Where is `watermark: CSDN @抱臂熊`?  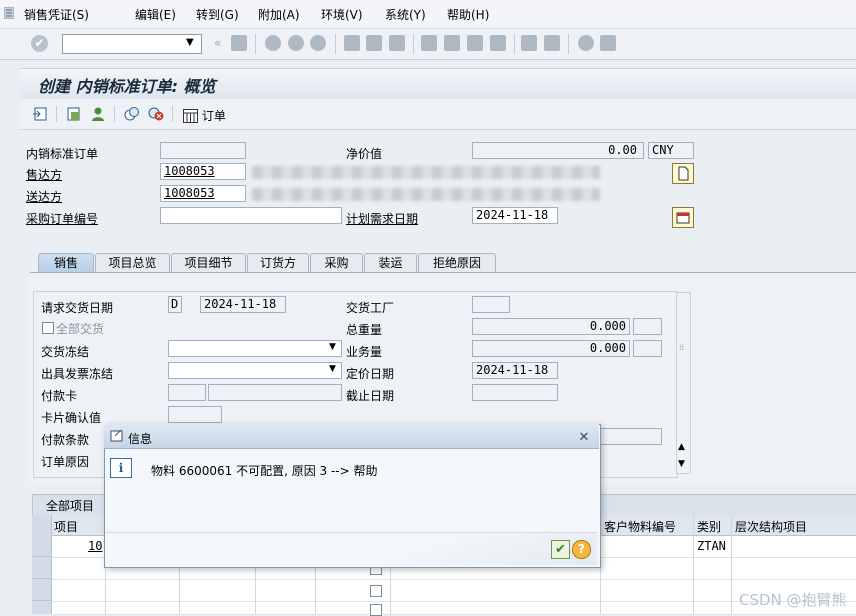 watermark: CSDN @抱臂熊 is located at coordinates (793, 600).